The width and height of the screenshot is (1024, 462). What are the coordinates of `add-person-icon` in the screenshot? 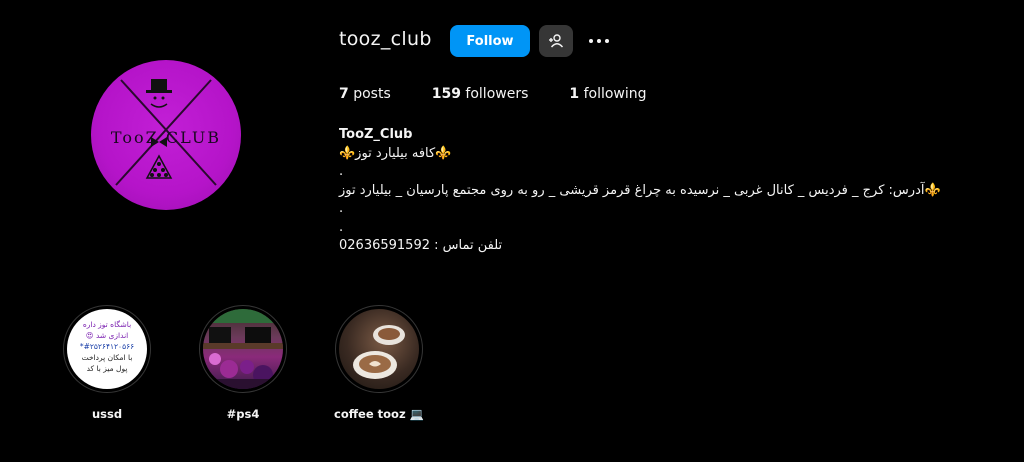 It's located at (556, 41).